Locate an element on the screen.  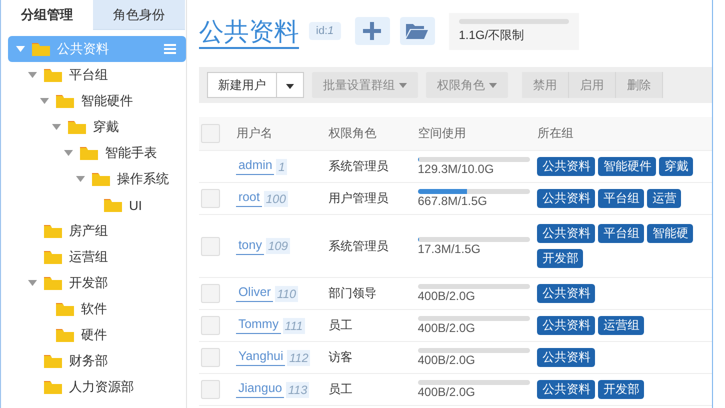
user-id: 110 is located at coordinates (286, 294).